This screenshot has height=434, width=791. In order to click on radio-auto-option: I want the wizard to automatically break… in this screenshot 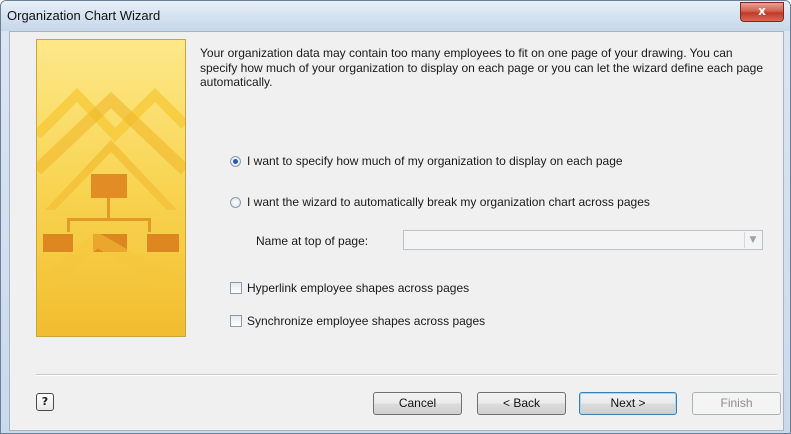, I will do `click(440, 202)`.